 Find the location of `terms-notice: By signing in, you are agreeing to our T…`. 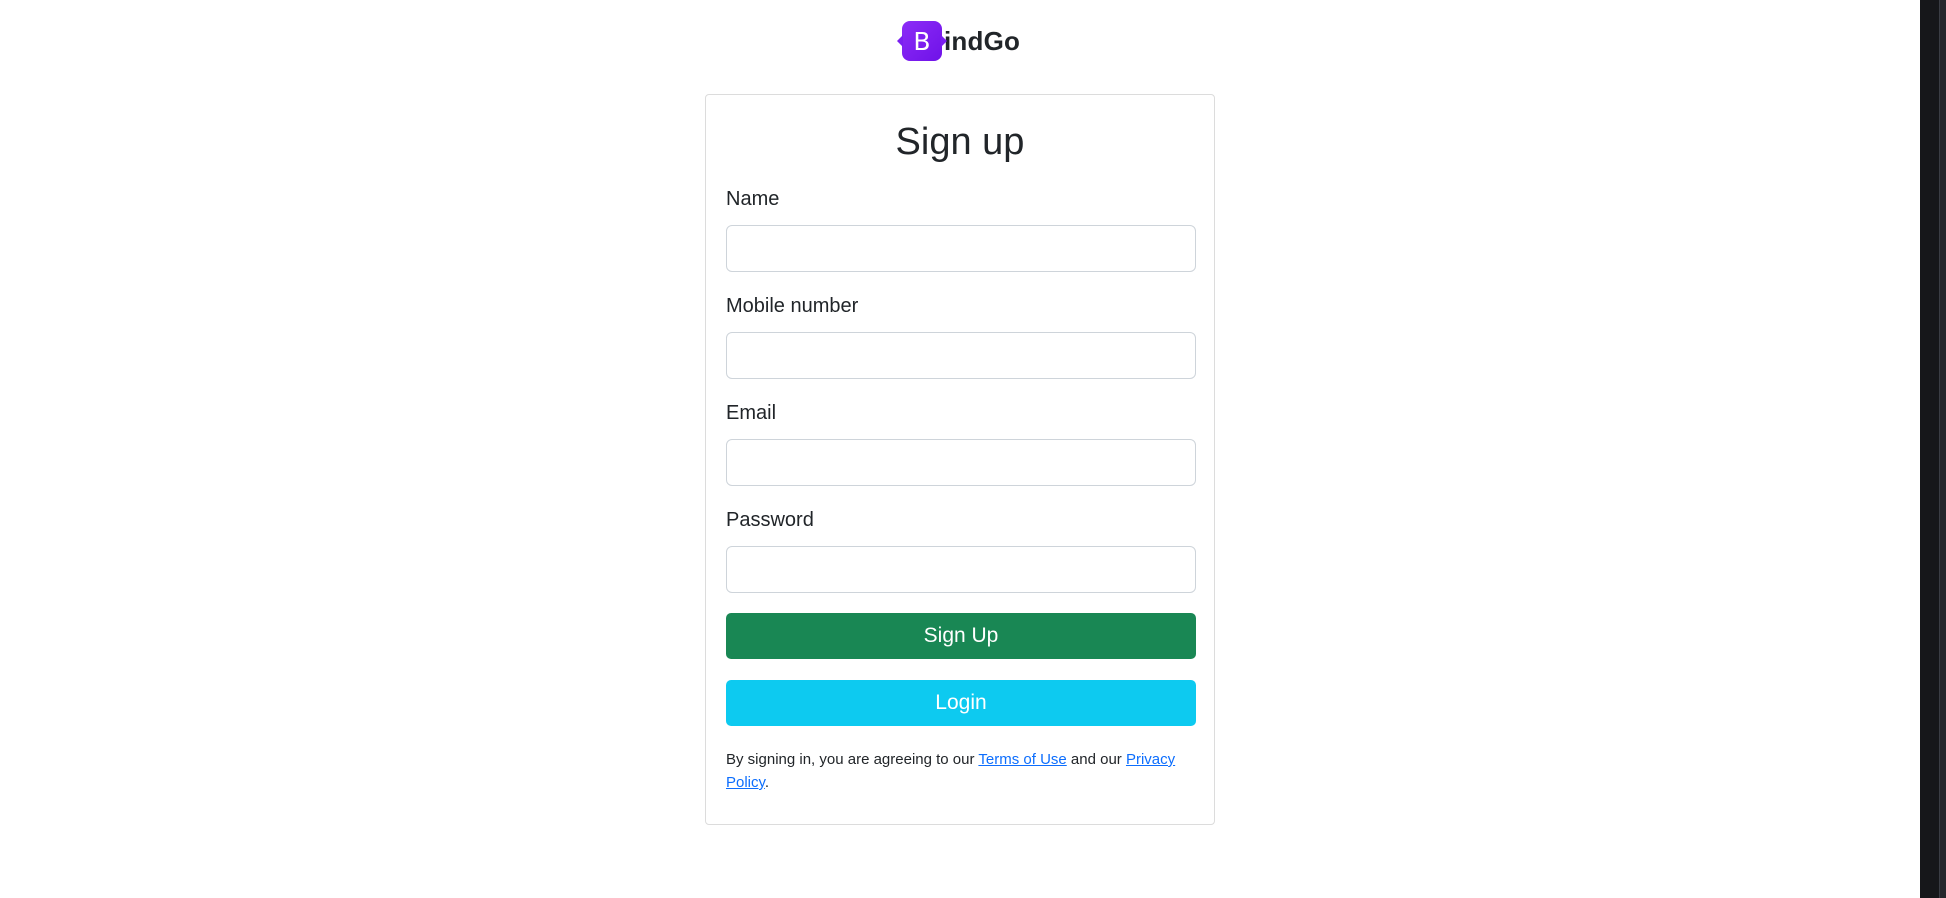

terms-notice: By signing in, you are agreeing to our T… is located at coordinates (961, 771).